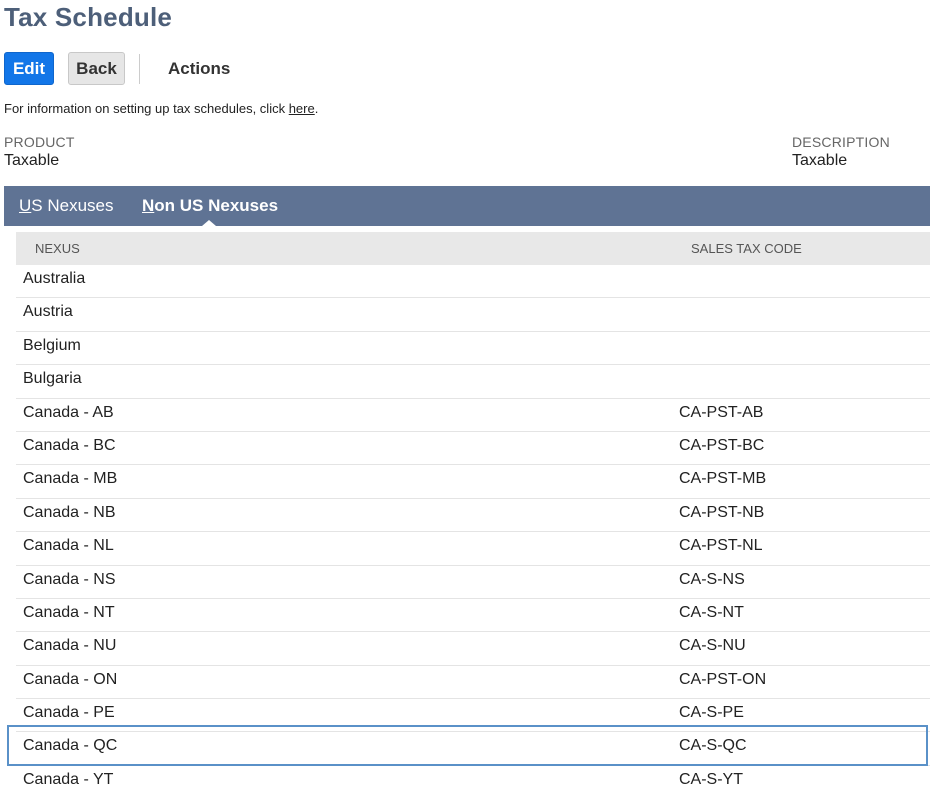 Image resolution: width=934 pixels, height=798 pixels. I want to click on actions-menu: Actions, so click(199, 69).